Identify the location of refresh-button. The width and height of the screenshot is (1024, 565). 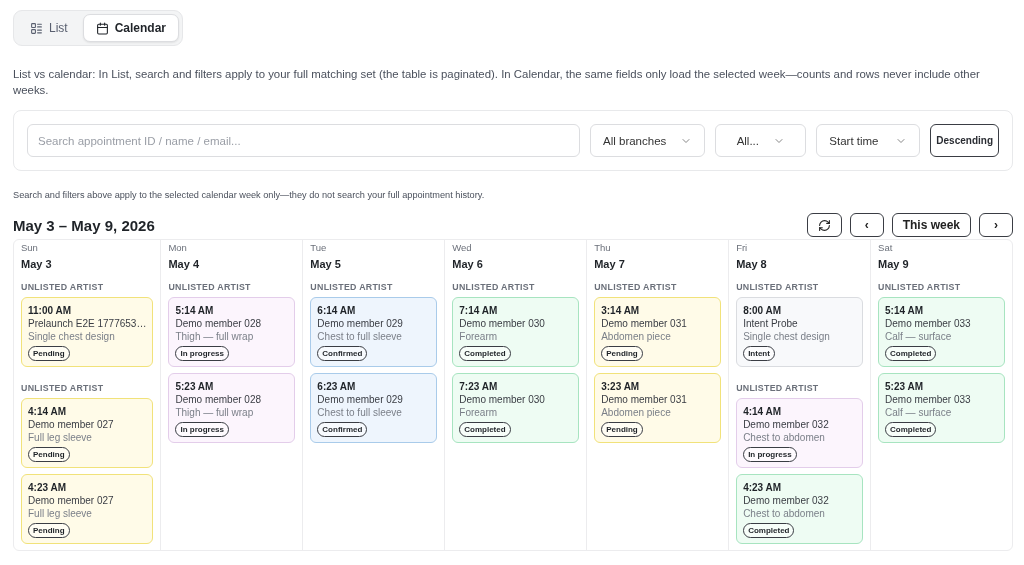
(824, 225).